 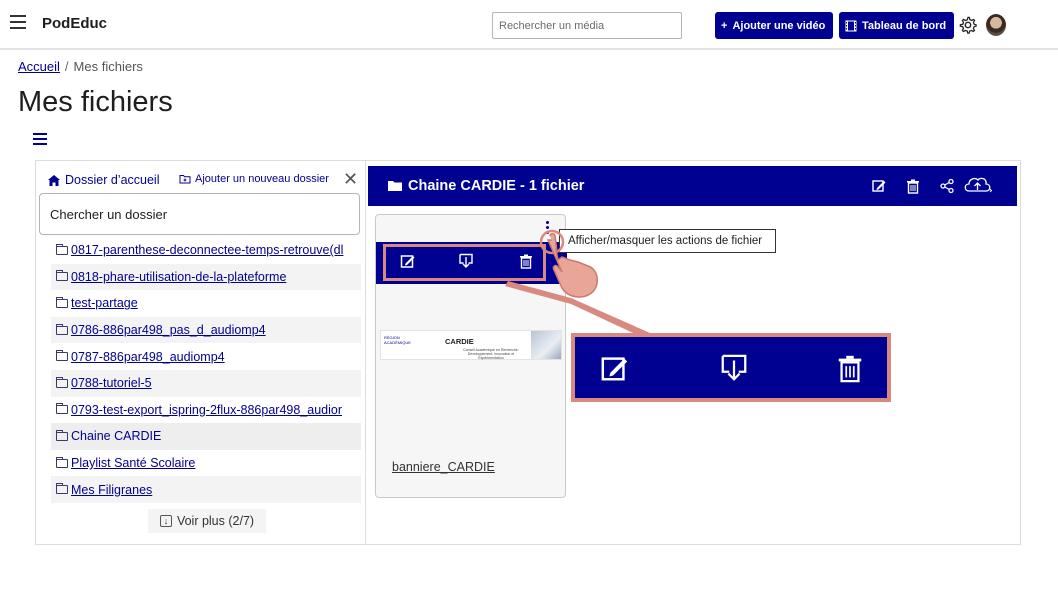 What do you see at coordinates (40, 140) in the screenshot?
I see `toggle-sidebar-icon` at bounding box center [40, 140].